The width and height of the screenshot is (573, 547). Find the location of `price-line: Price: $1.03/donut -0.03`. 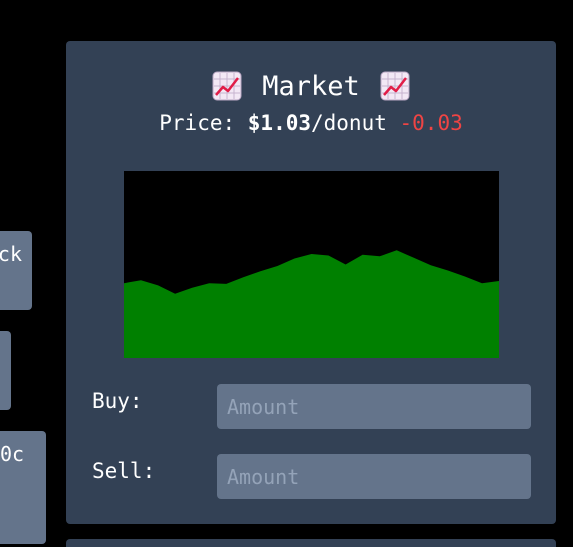

price-line: Price: $1.03/donut -0.03 is located at coordinates (311, 123).